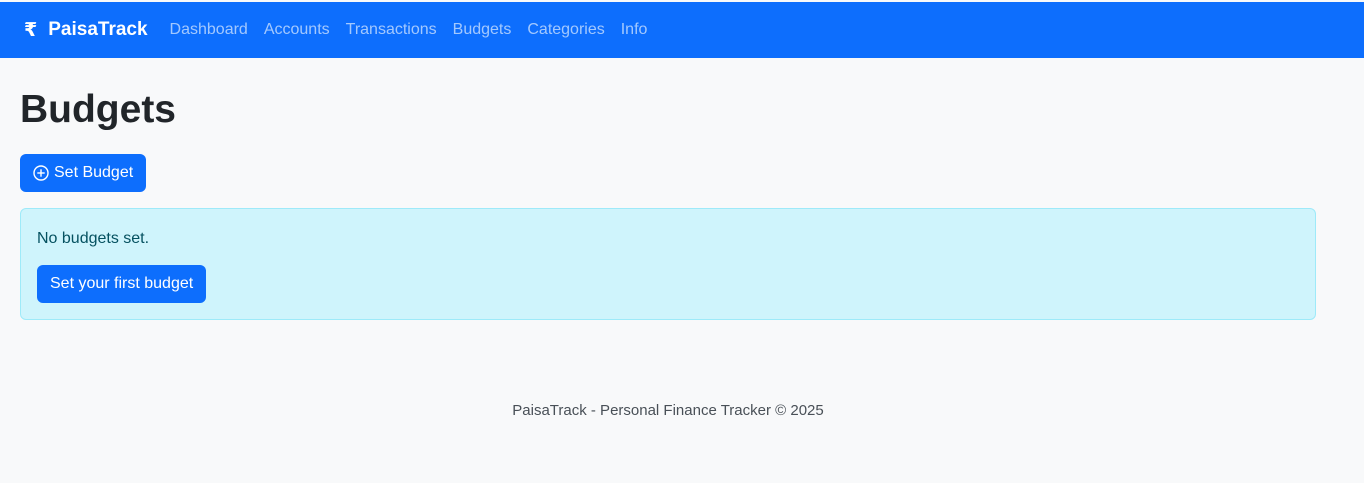  Describe the element at coordinates (391, 30) in the screenshot. I see `nav-link-transactions: Transactions` at that location.